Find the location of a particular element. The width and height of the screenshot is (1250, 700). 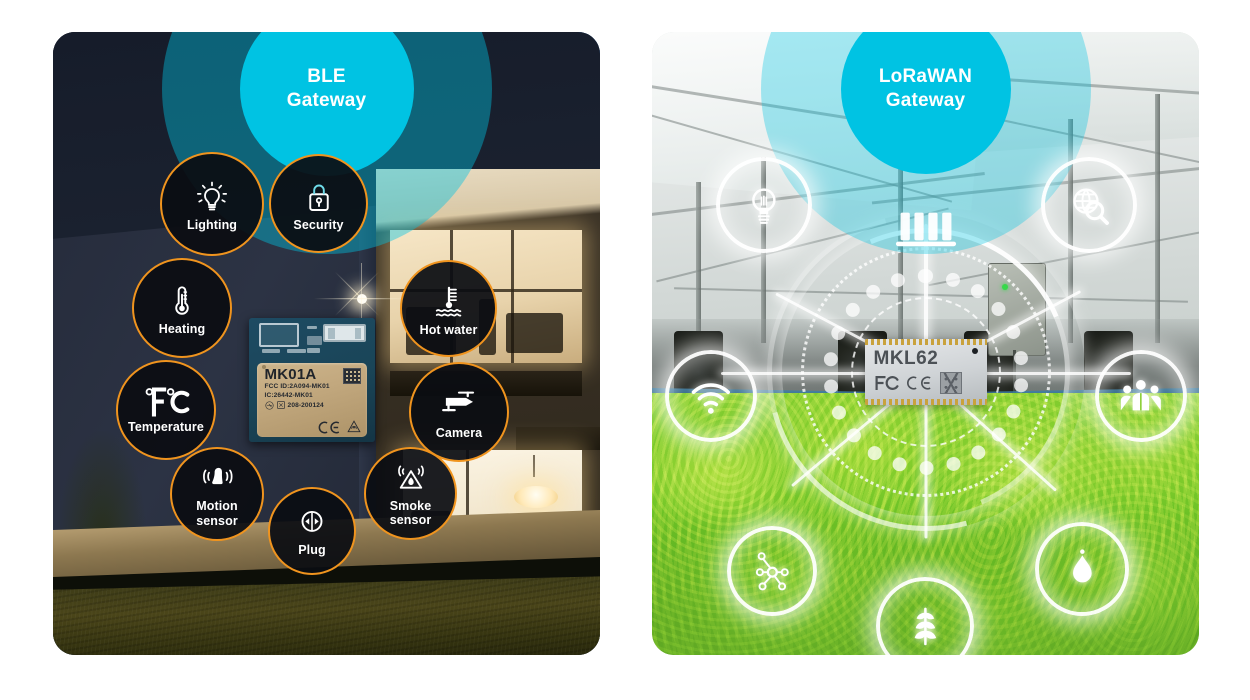

motion-sensor-icon is located at coordinates (218, 476).